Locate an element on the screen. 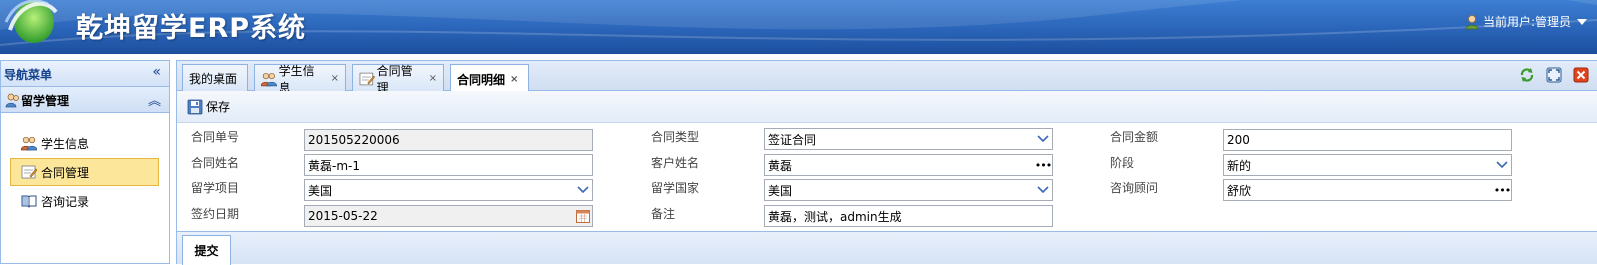 The width and height of the screenshot is (1597, 265). sidebar-item-label: 合同管理 is located at coordinates (65, 172).